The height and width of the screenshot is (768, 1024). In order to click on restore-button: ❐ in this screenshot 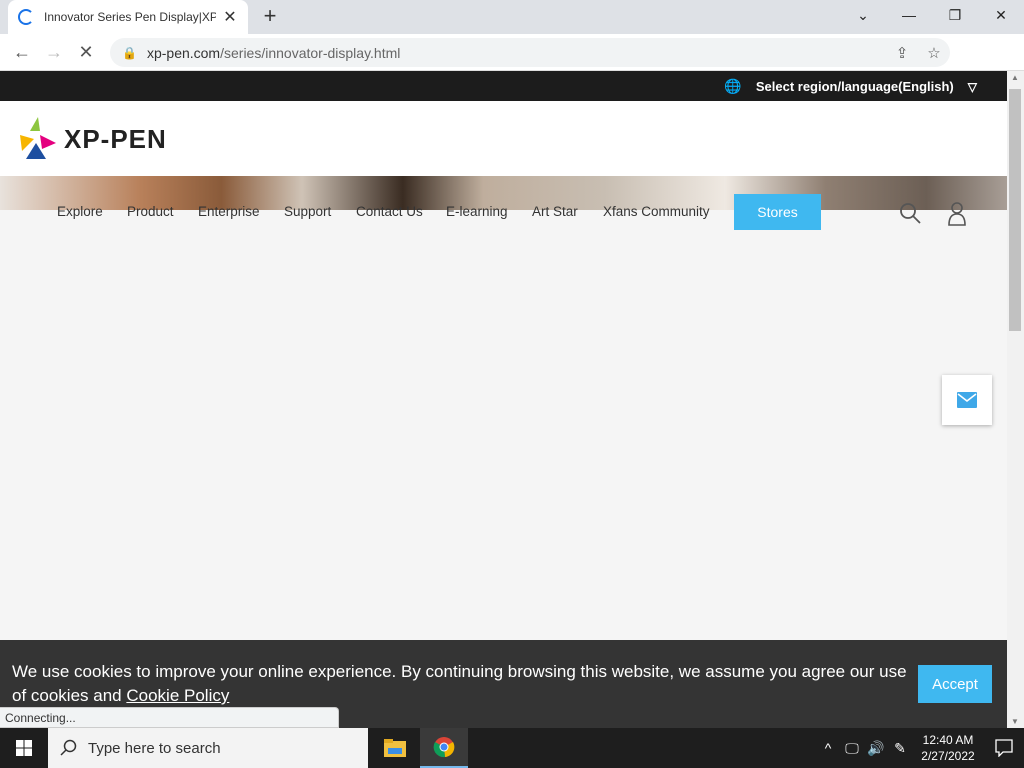, I will do `click(955, 15)`.